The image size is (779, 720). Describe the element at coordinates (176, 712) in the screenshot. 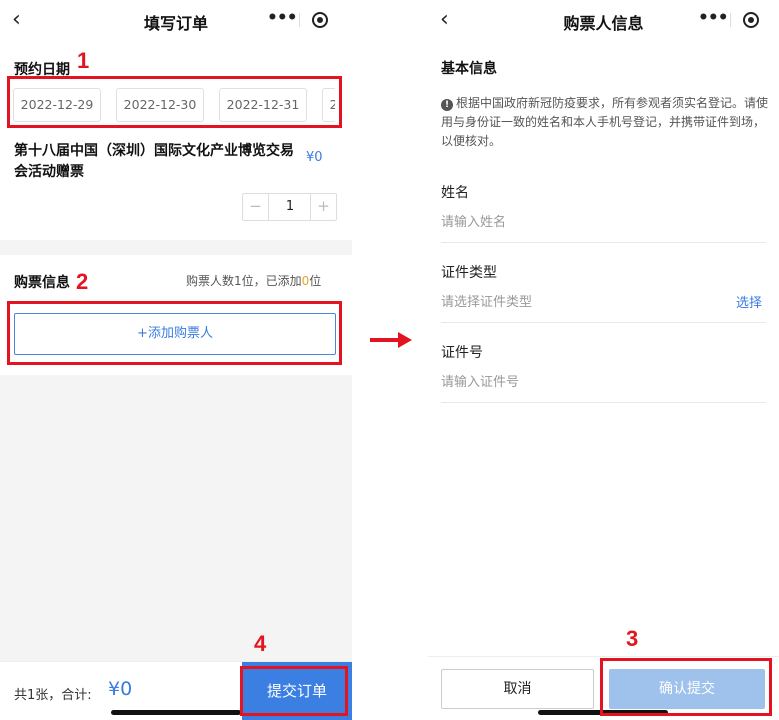

I see `home-indicator` at that location.